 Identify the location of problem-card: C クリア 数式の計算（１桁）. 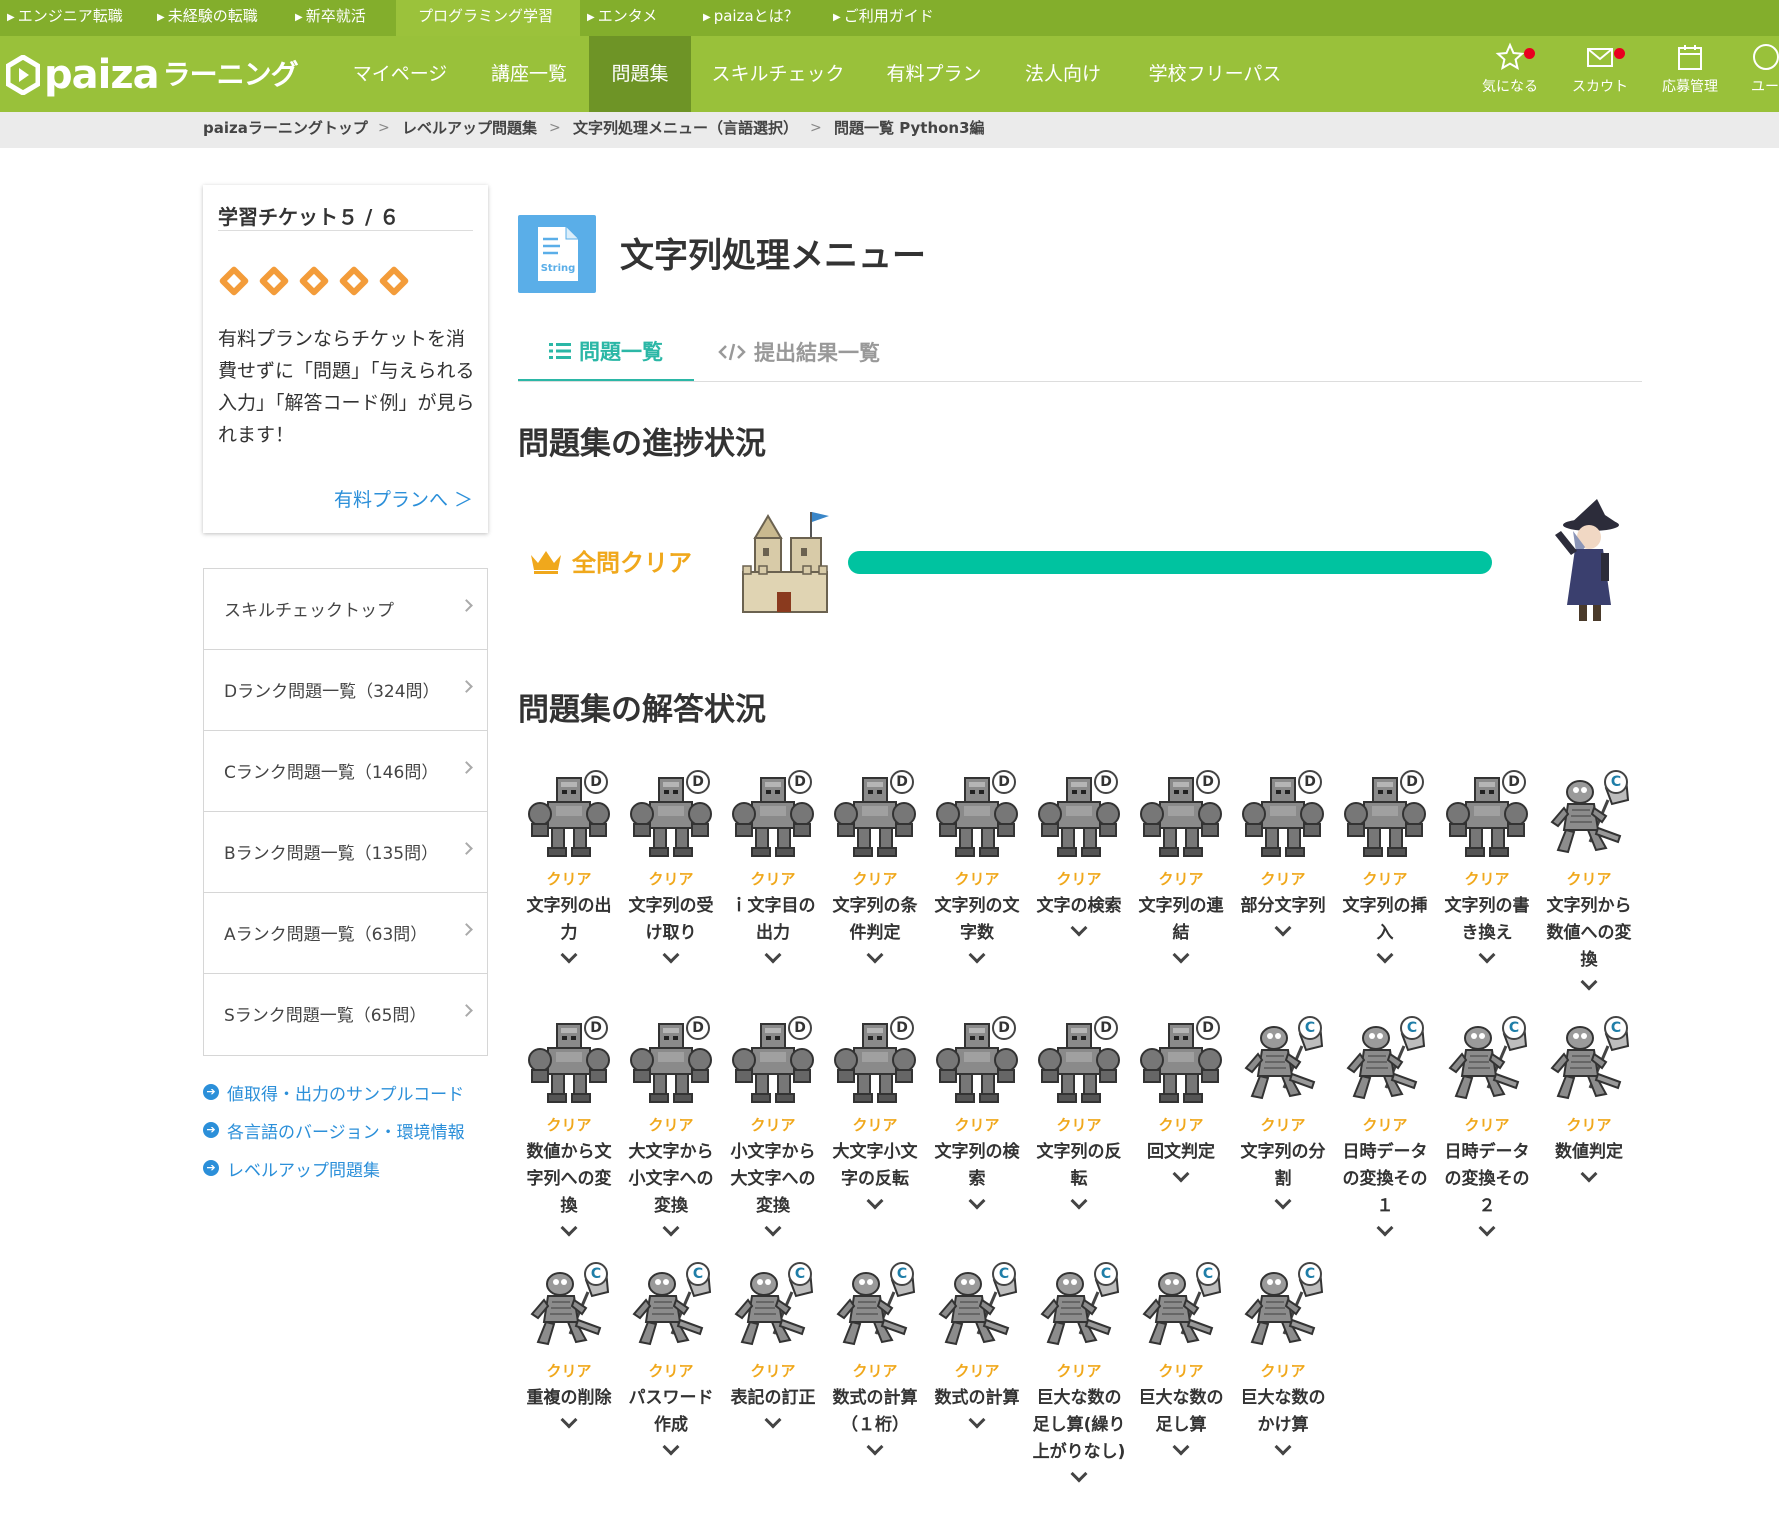
(875, 1359).